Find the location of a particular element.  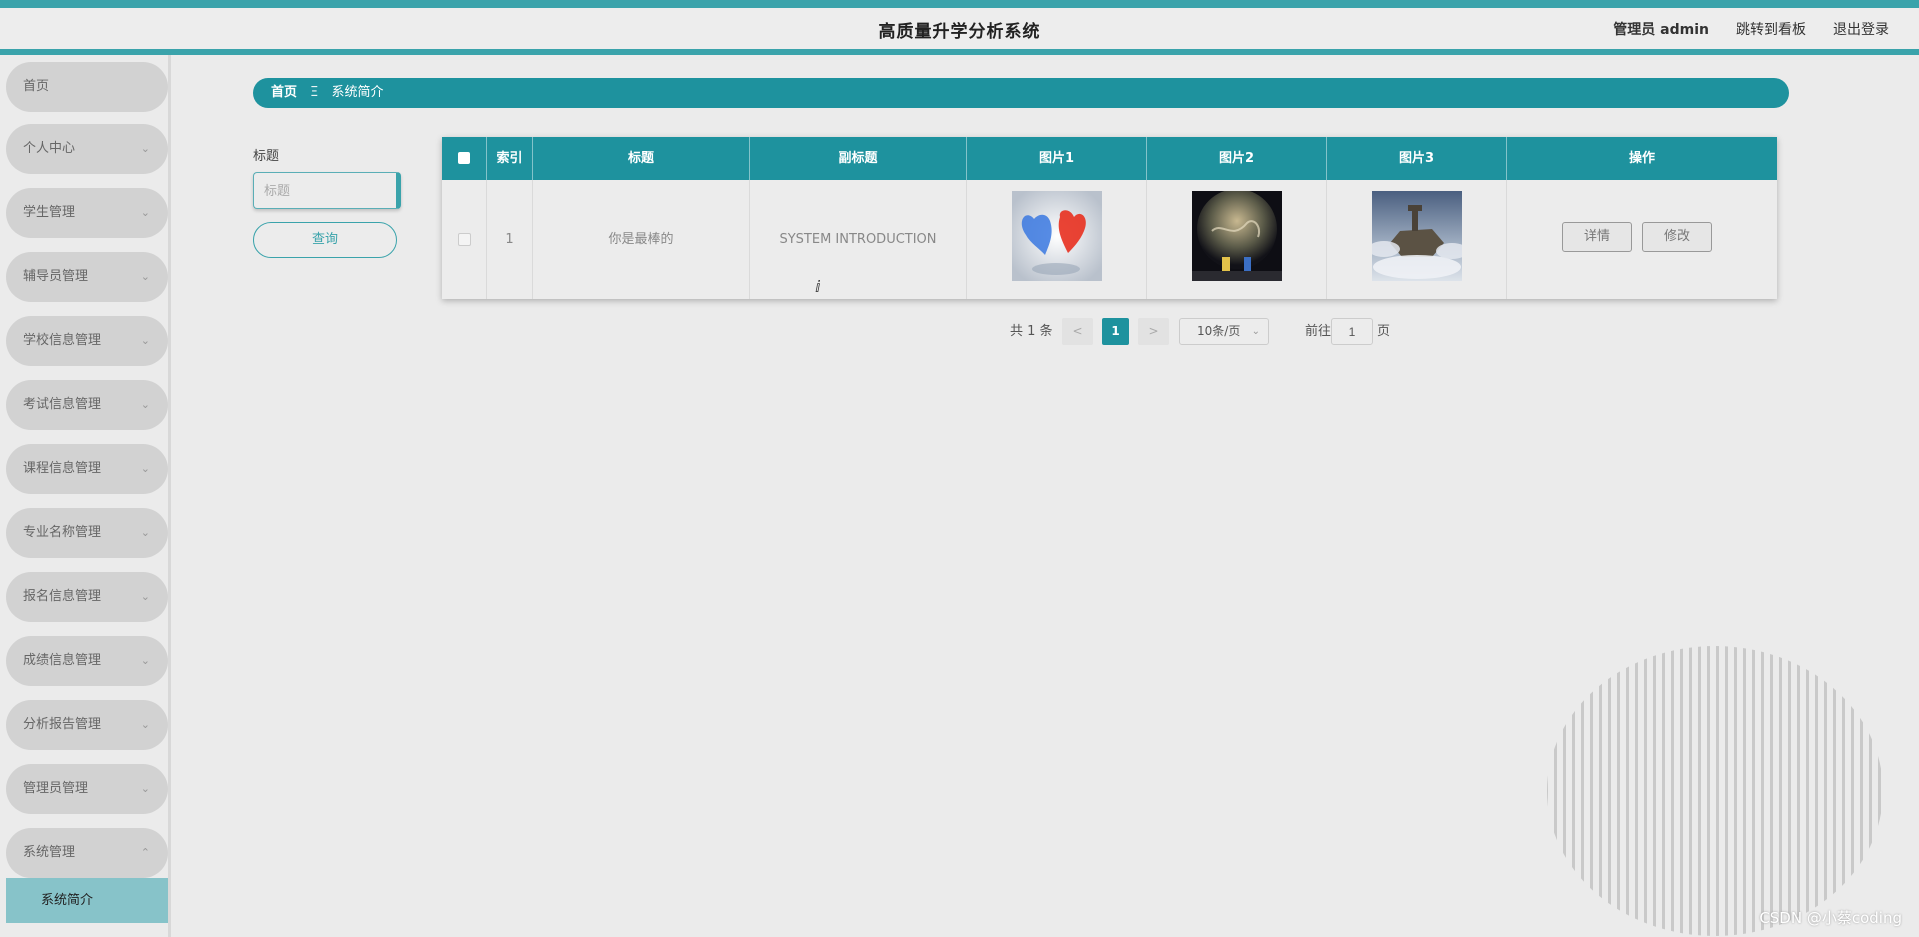

cell-index: 1 is located at coordinates (510, 239).